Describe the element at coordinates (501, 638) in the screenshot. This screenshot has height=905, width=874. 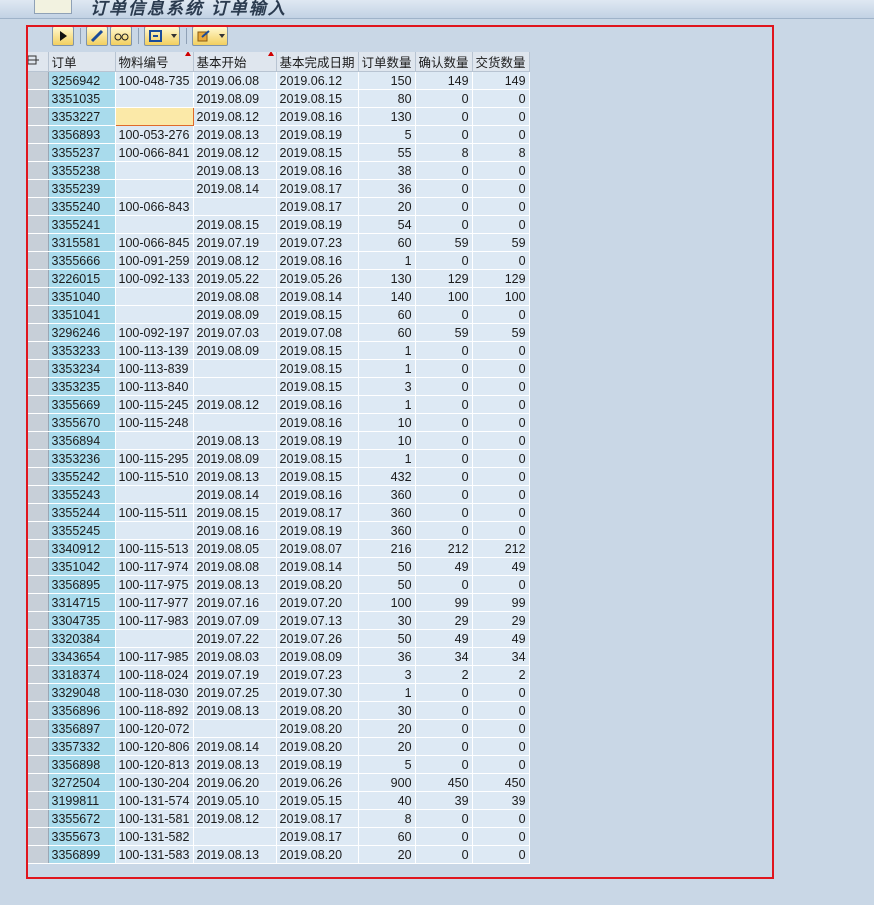
I see `delivered-qty-cell: 49` at that location.